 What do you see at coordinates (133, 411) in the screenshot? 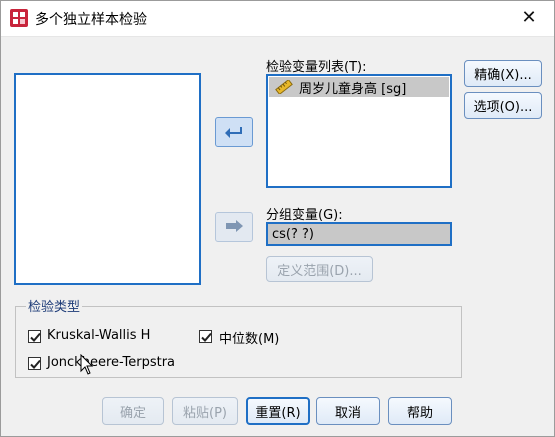
I see `ok-button: 确定` at bounding box center [133, 411].